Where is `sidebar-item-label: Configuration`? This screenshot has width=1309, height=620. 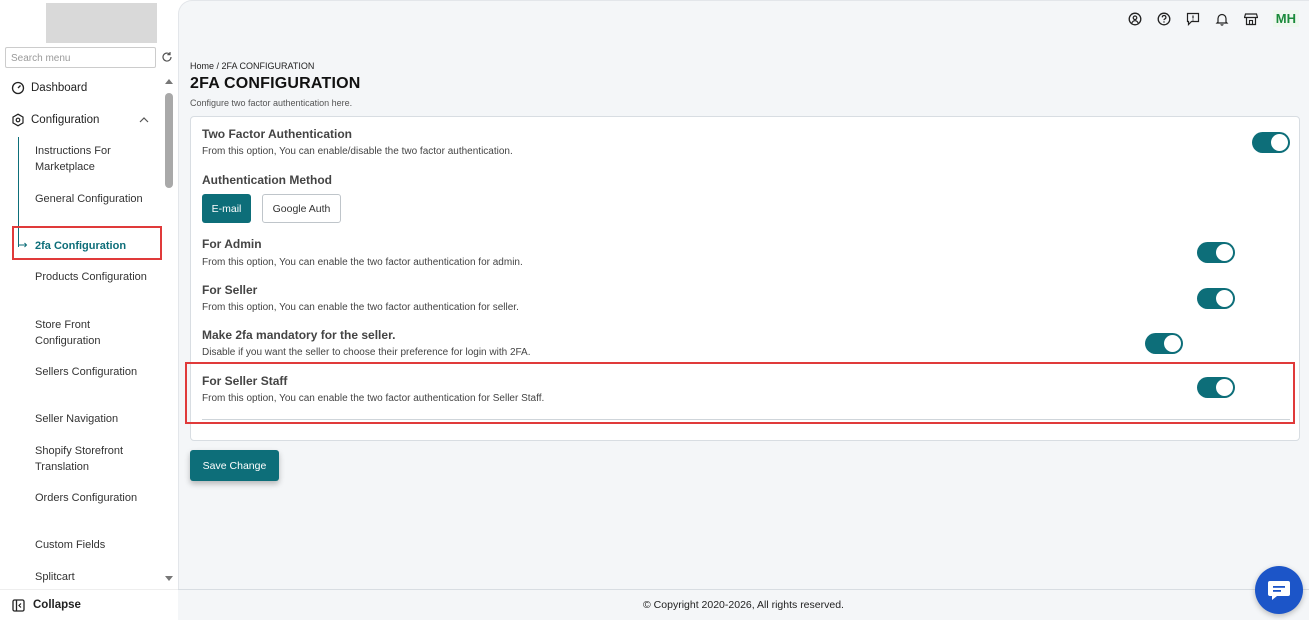
sidebar-item-label: Configuration is located at coordinates (65, 120).